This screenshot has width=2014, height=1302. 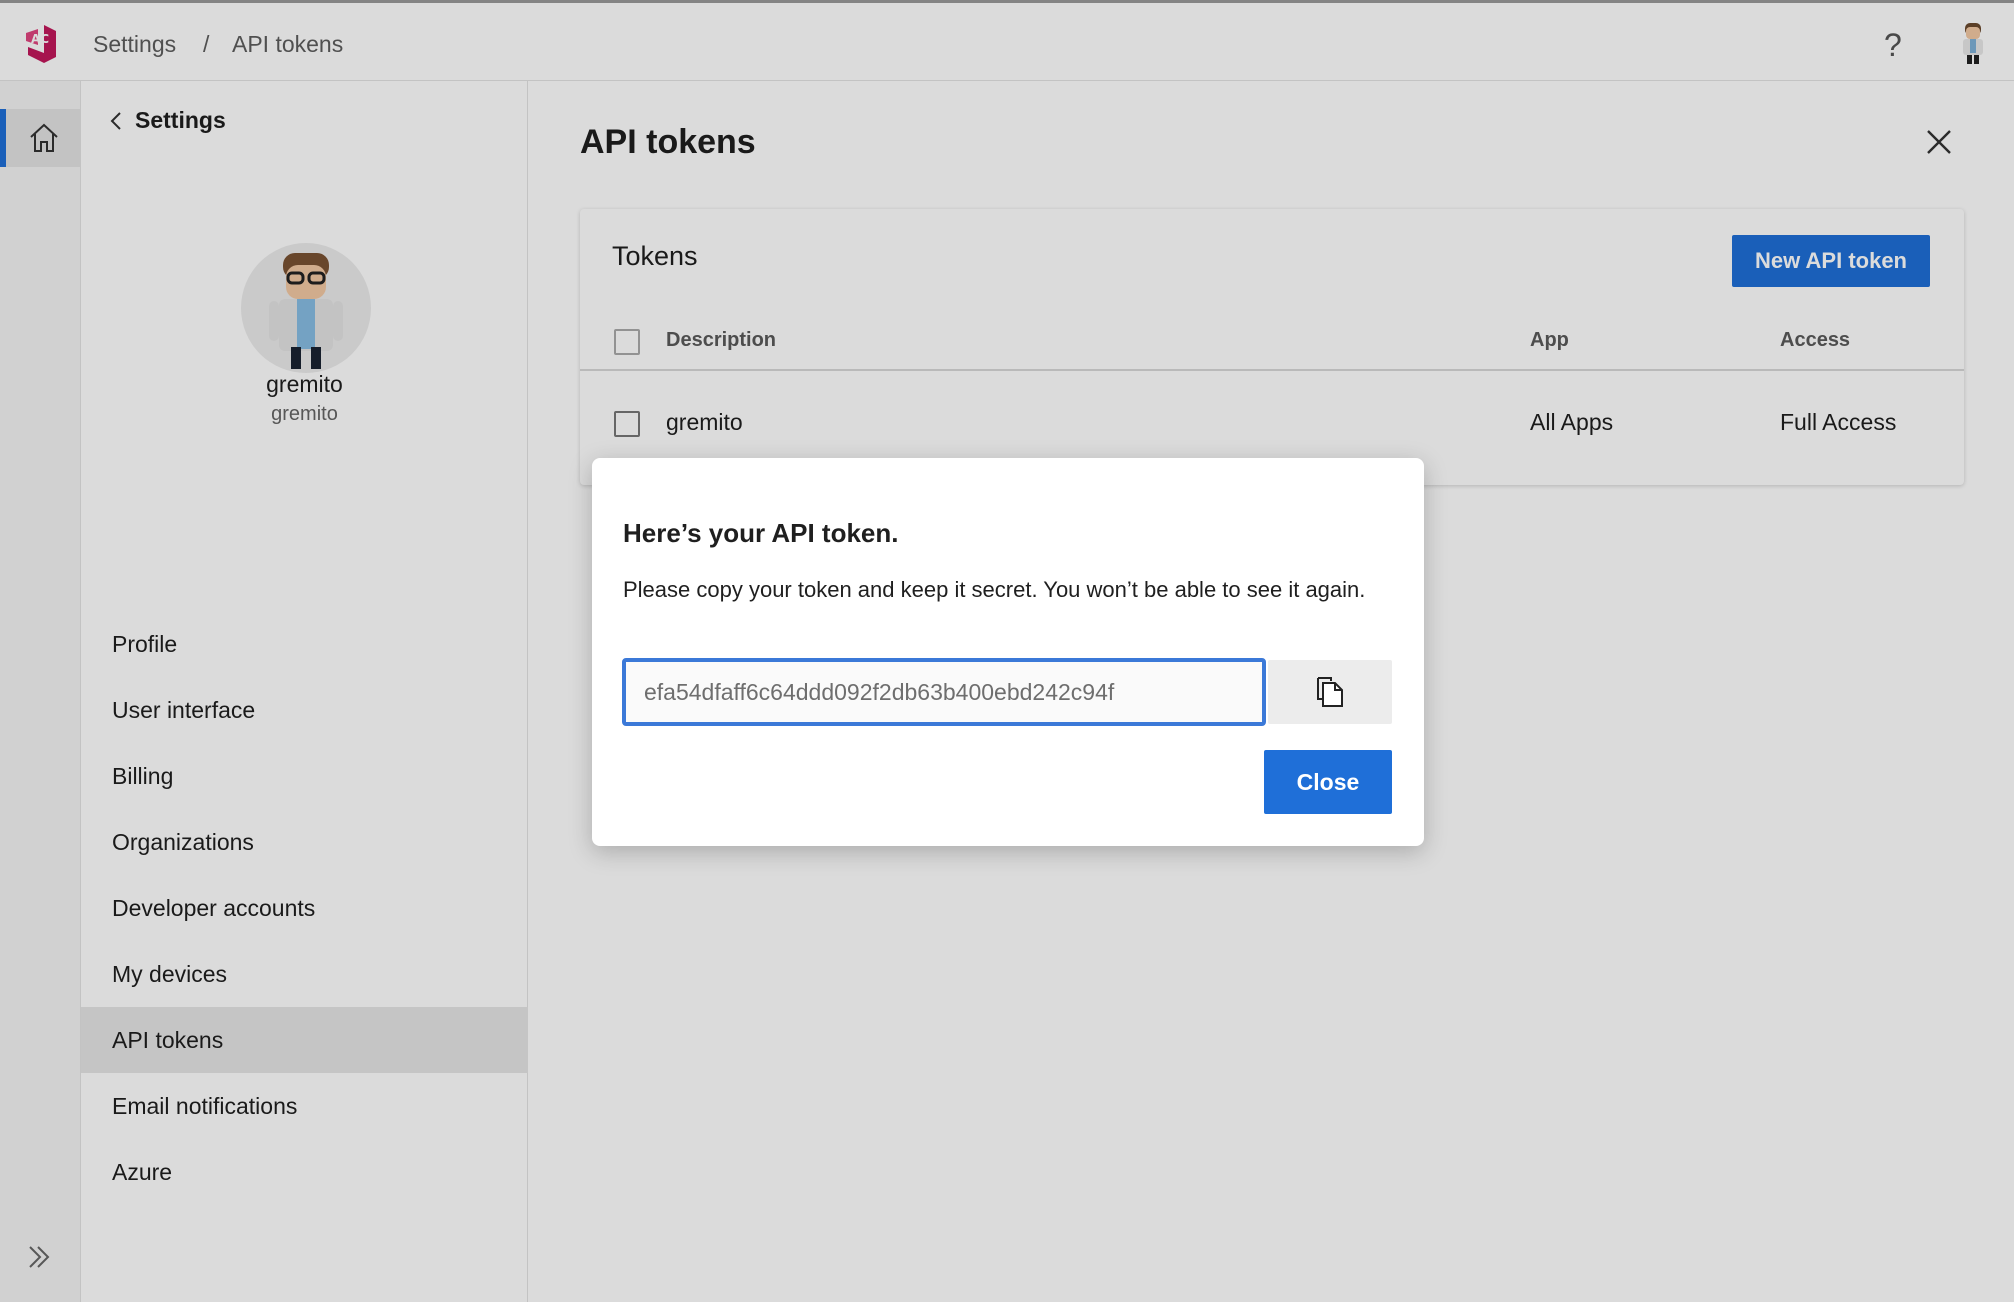 I want to click on dialog-title: Here’s your API token., so click(x=761, y=533).